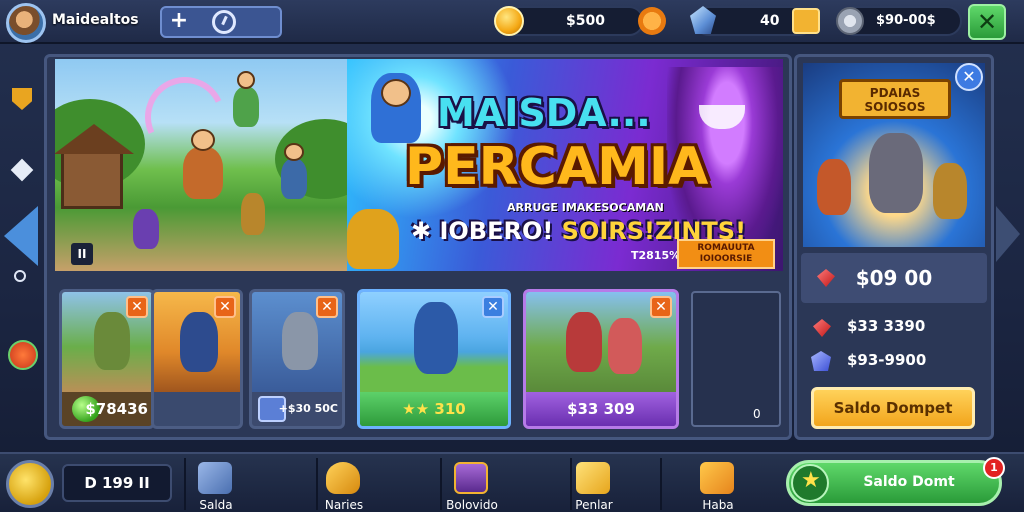 This screenshot has height=512, width=1024. Describe the element at coordinates (887, 360) in the screenshot. I see `offer-row-2: $93-9900` at that location.